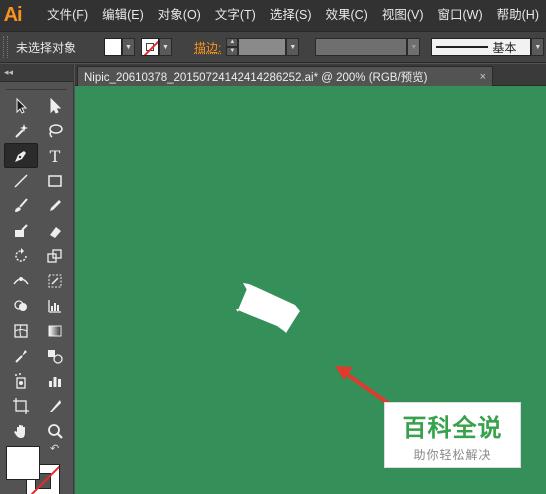 The height and width of the screenshot is (494, 546). Describe the element at coordinates (460, 15) in the screenshot. I see `menu-window: 窗口(W)` at that location.